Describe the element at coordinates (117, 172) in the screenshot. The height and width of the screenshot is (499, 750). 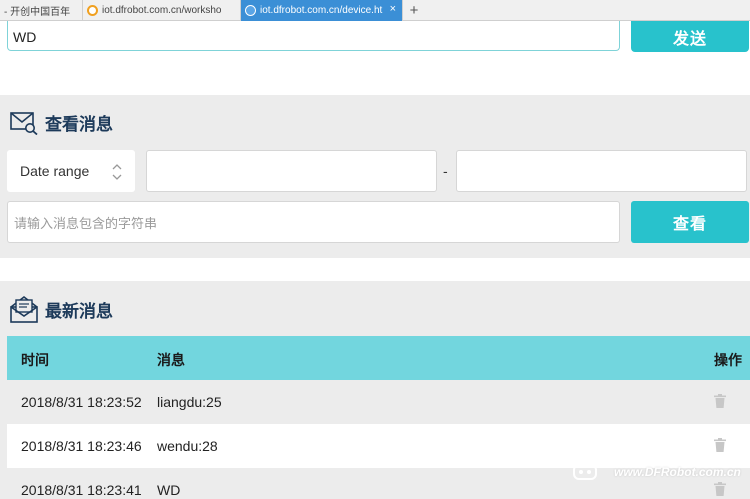
I see `select-arrows-icon` at that location.